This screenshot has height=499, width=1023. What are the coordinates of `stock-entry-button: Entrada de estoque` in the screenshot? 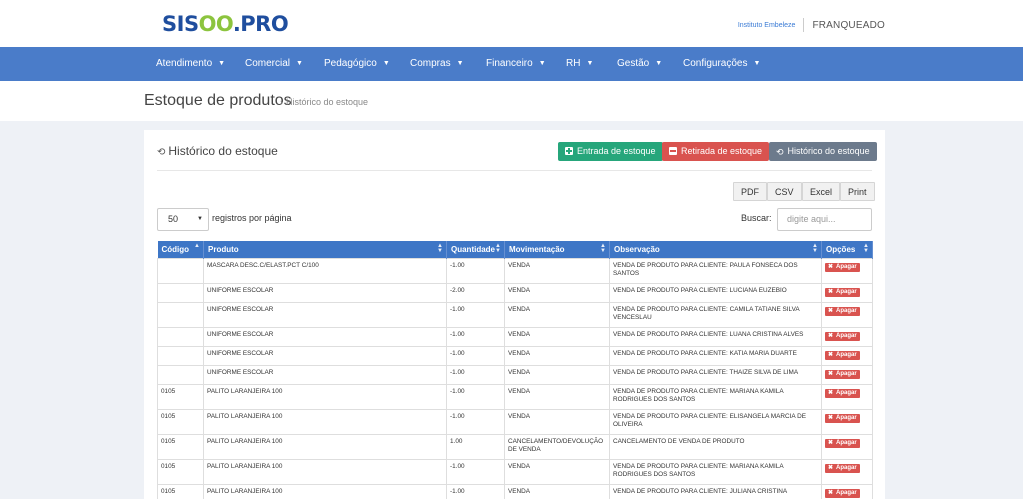 It's located at (610, 151).